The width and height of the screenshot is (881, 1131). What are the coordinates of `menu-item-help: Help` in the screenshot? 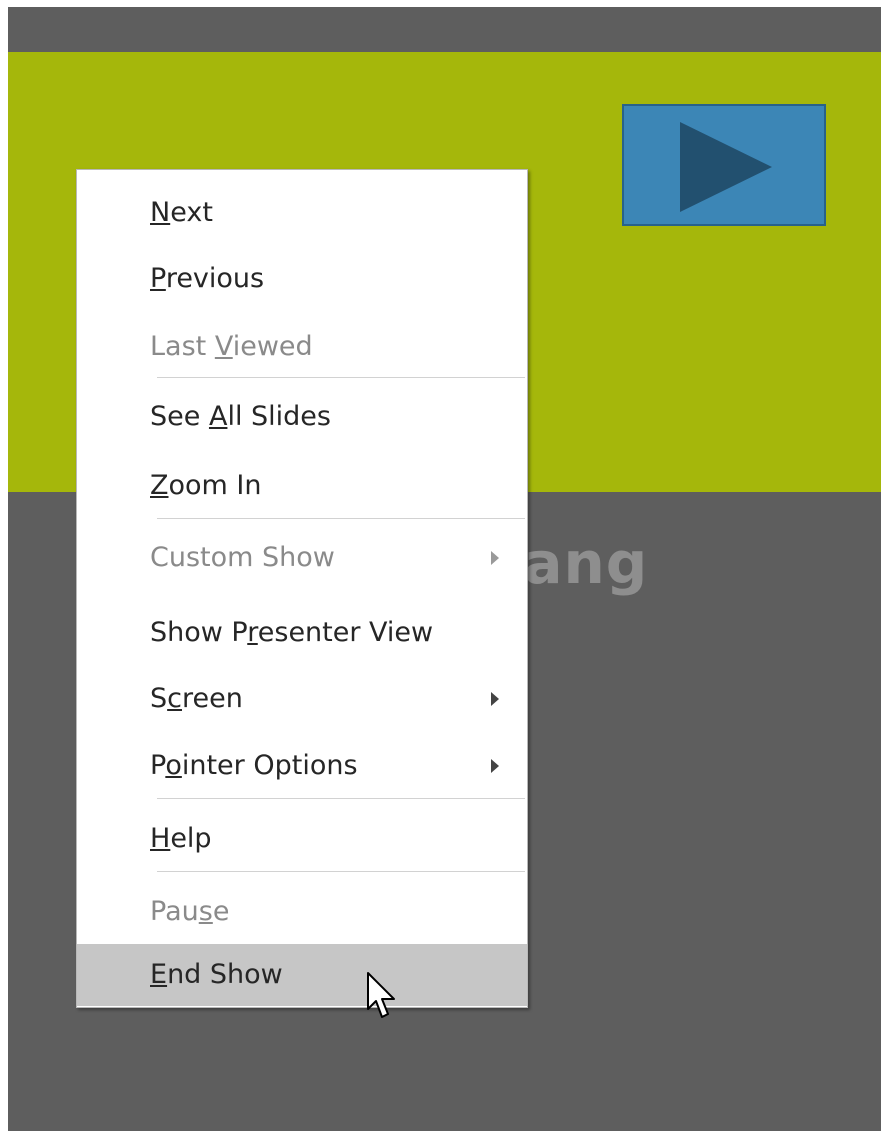 It's located at (302, 839).